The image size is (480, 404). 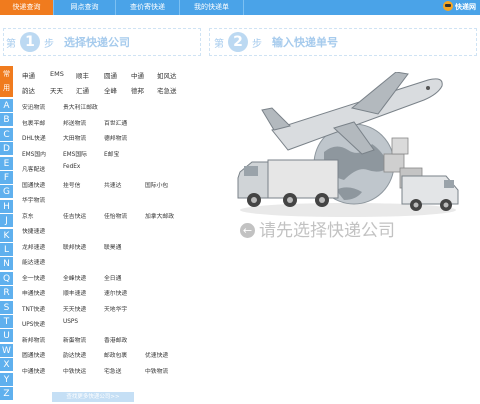 I want to click on carrier-link: 天天快递, so click(x=74, y=308).